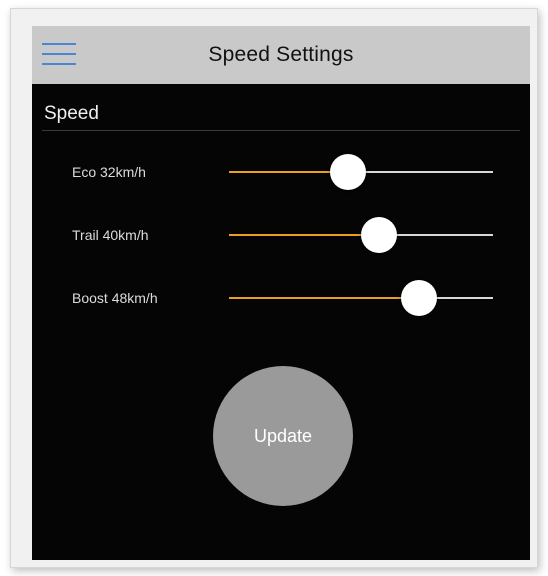 The width and height of the screenshot is (548, 576). I want to click on setting-label-trail: Trail 40km/h, so click(110, 235).